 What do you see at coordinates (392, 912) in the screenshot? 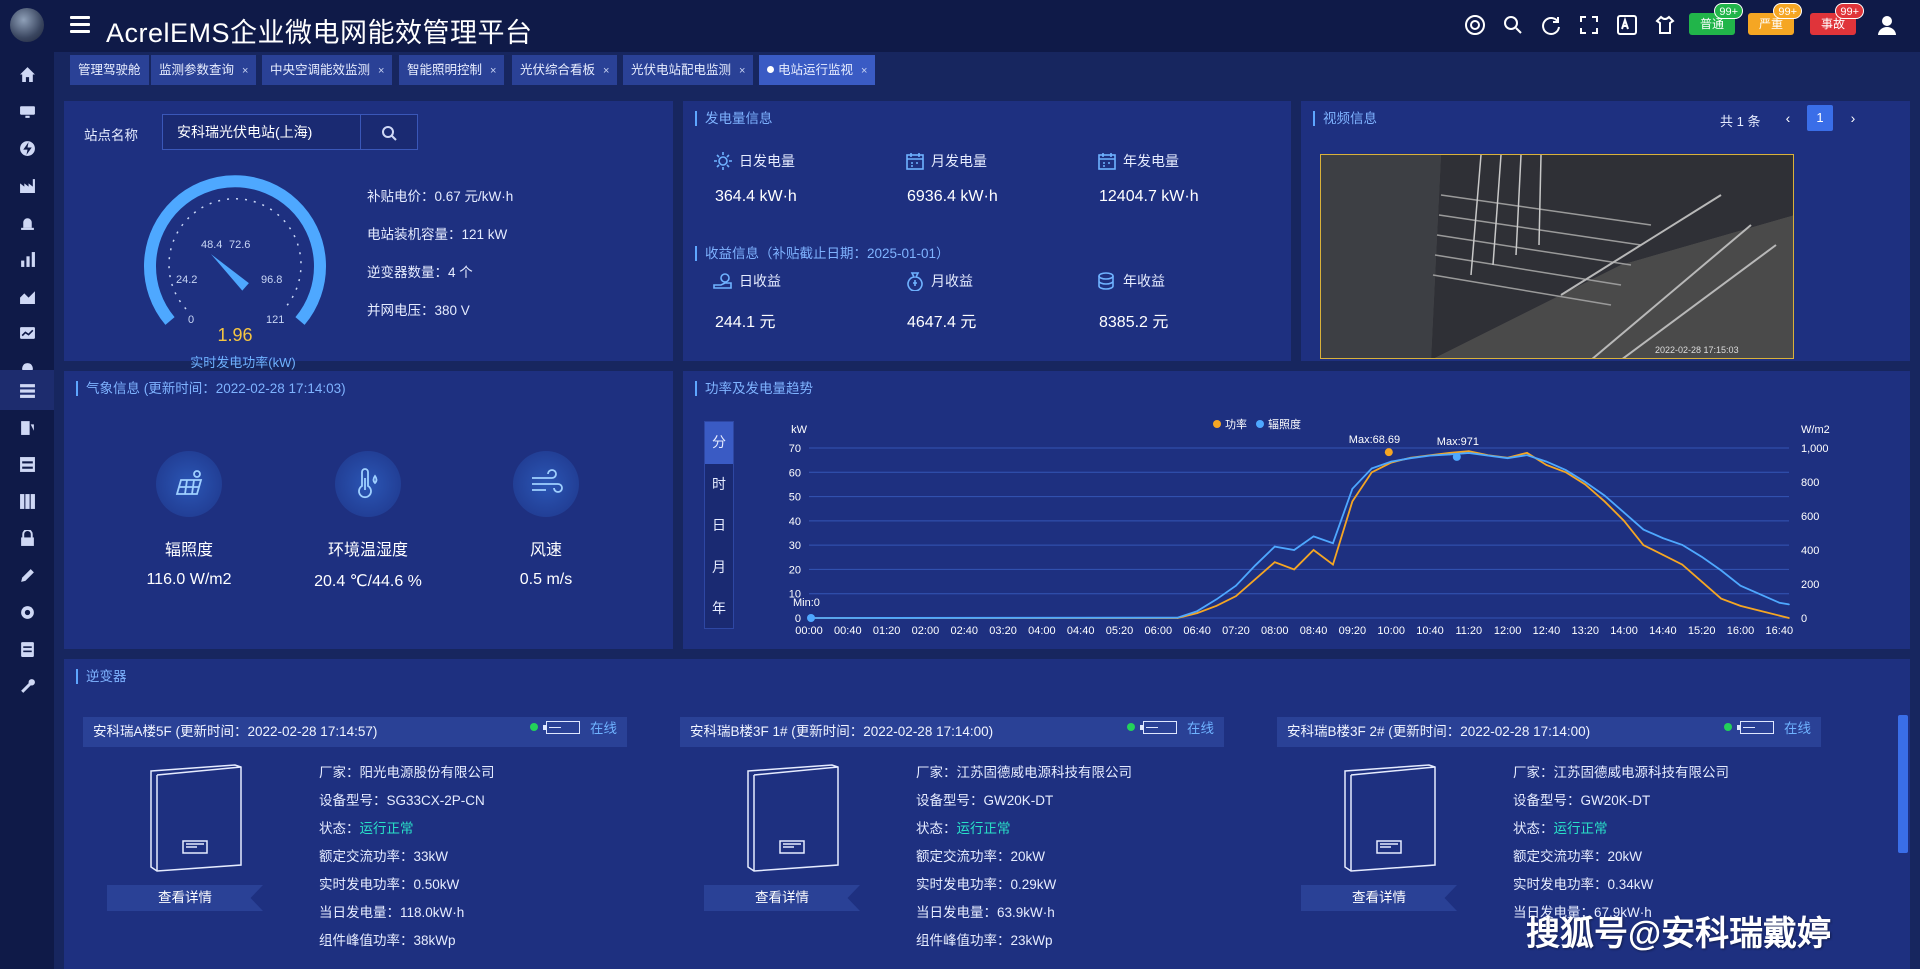
I see `field-daily-generation: 当日发电量：118.0kW·h` at bounding box center [392, 912].